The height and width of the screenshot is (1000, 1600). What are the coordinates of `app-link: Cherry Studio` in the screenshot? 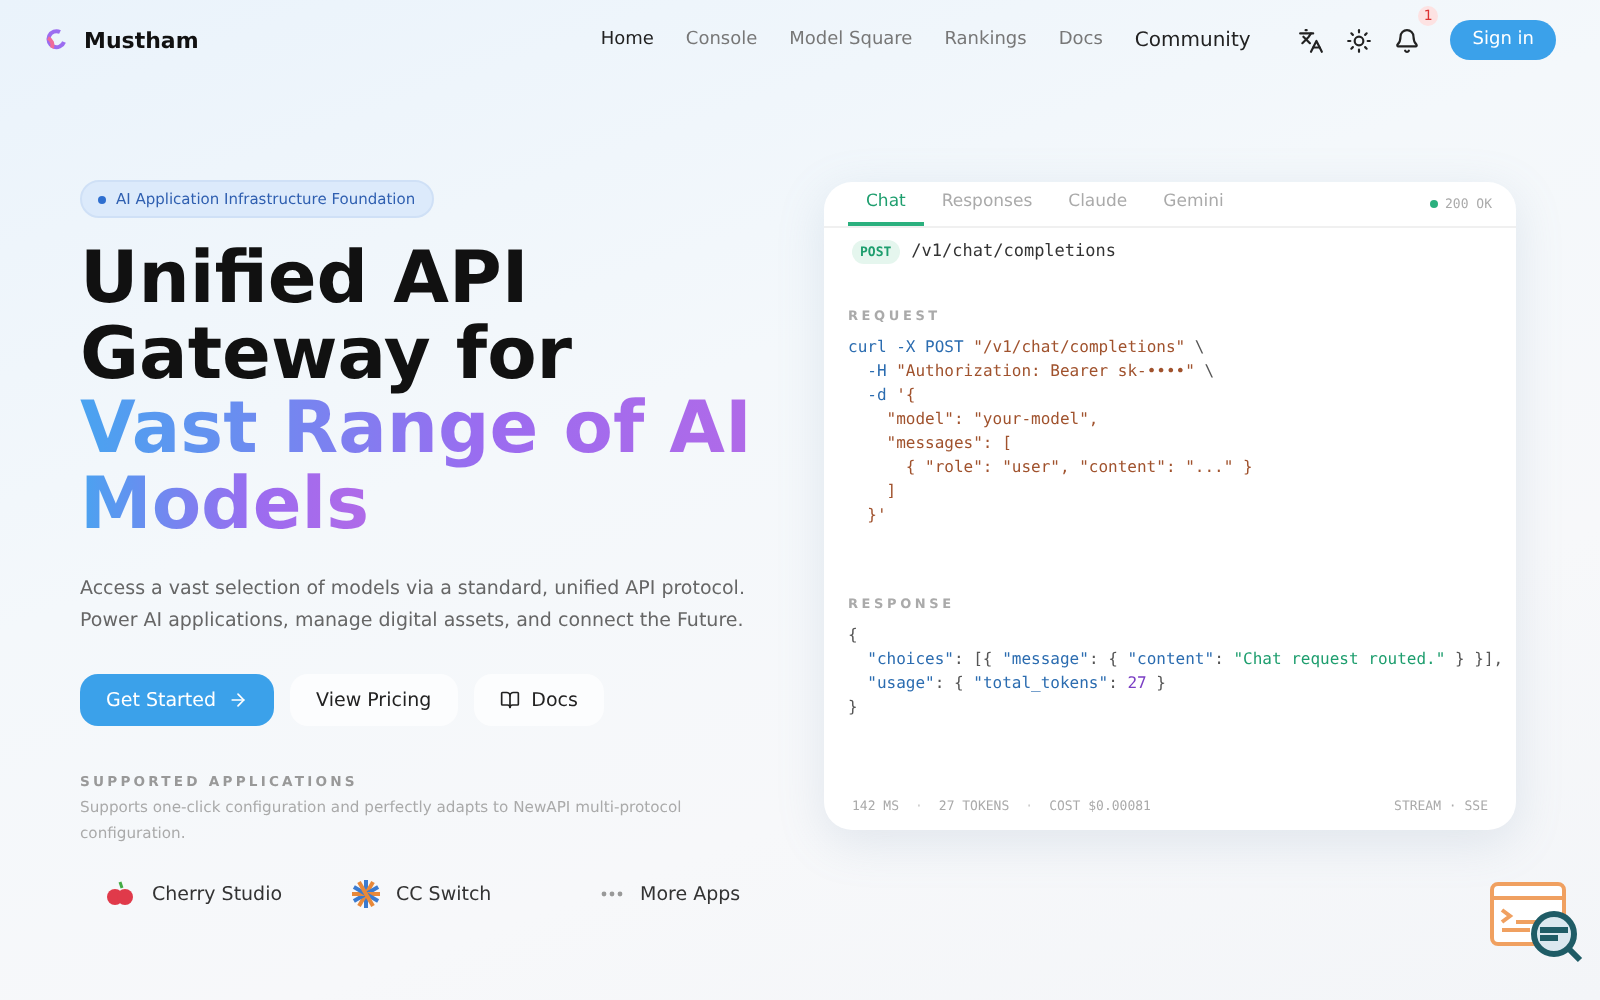 It's located at (194, 894).